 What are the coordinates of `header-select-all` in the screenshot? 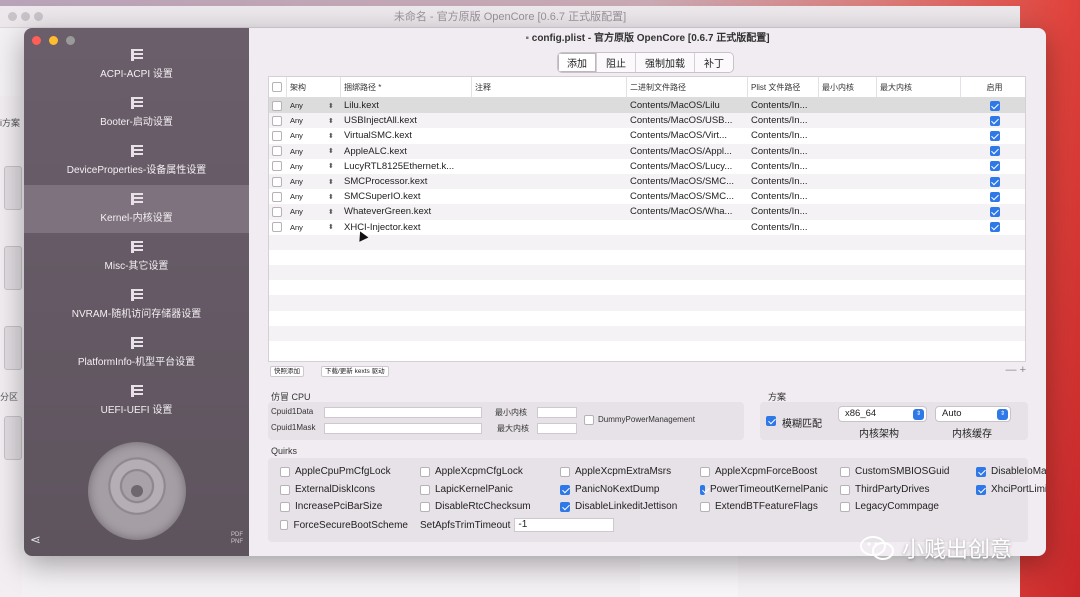 It's located at (278, 87).